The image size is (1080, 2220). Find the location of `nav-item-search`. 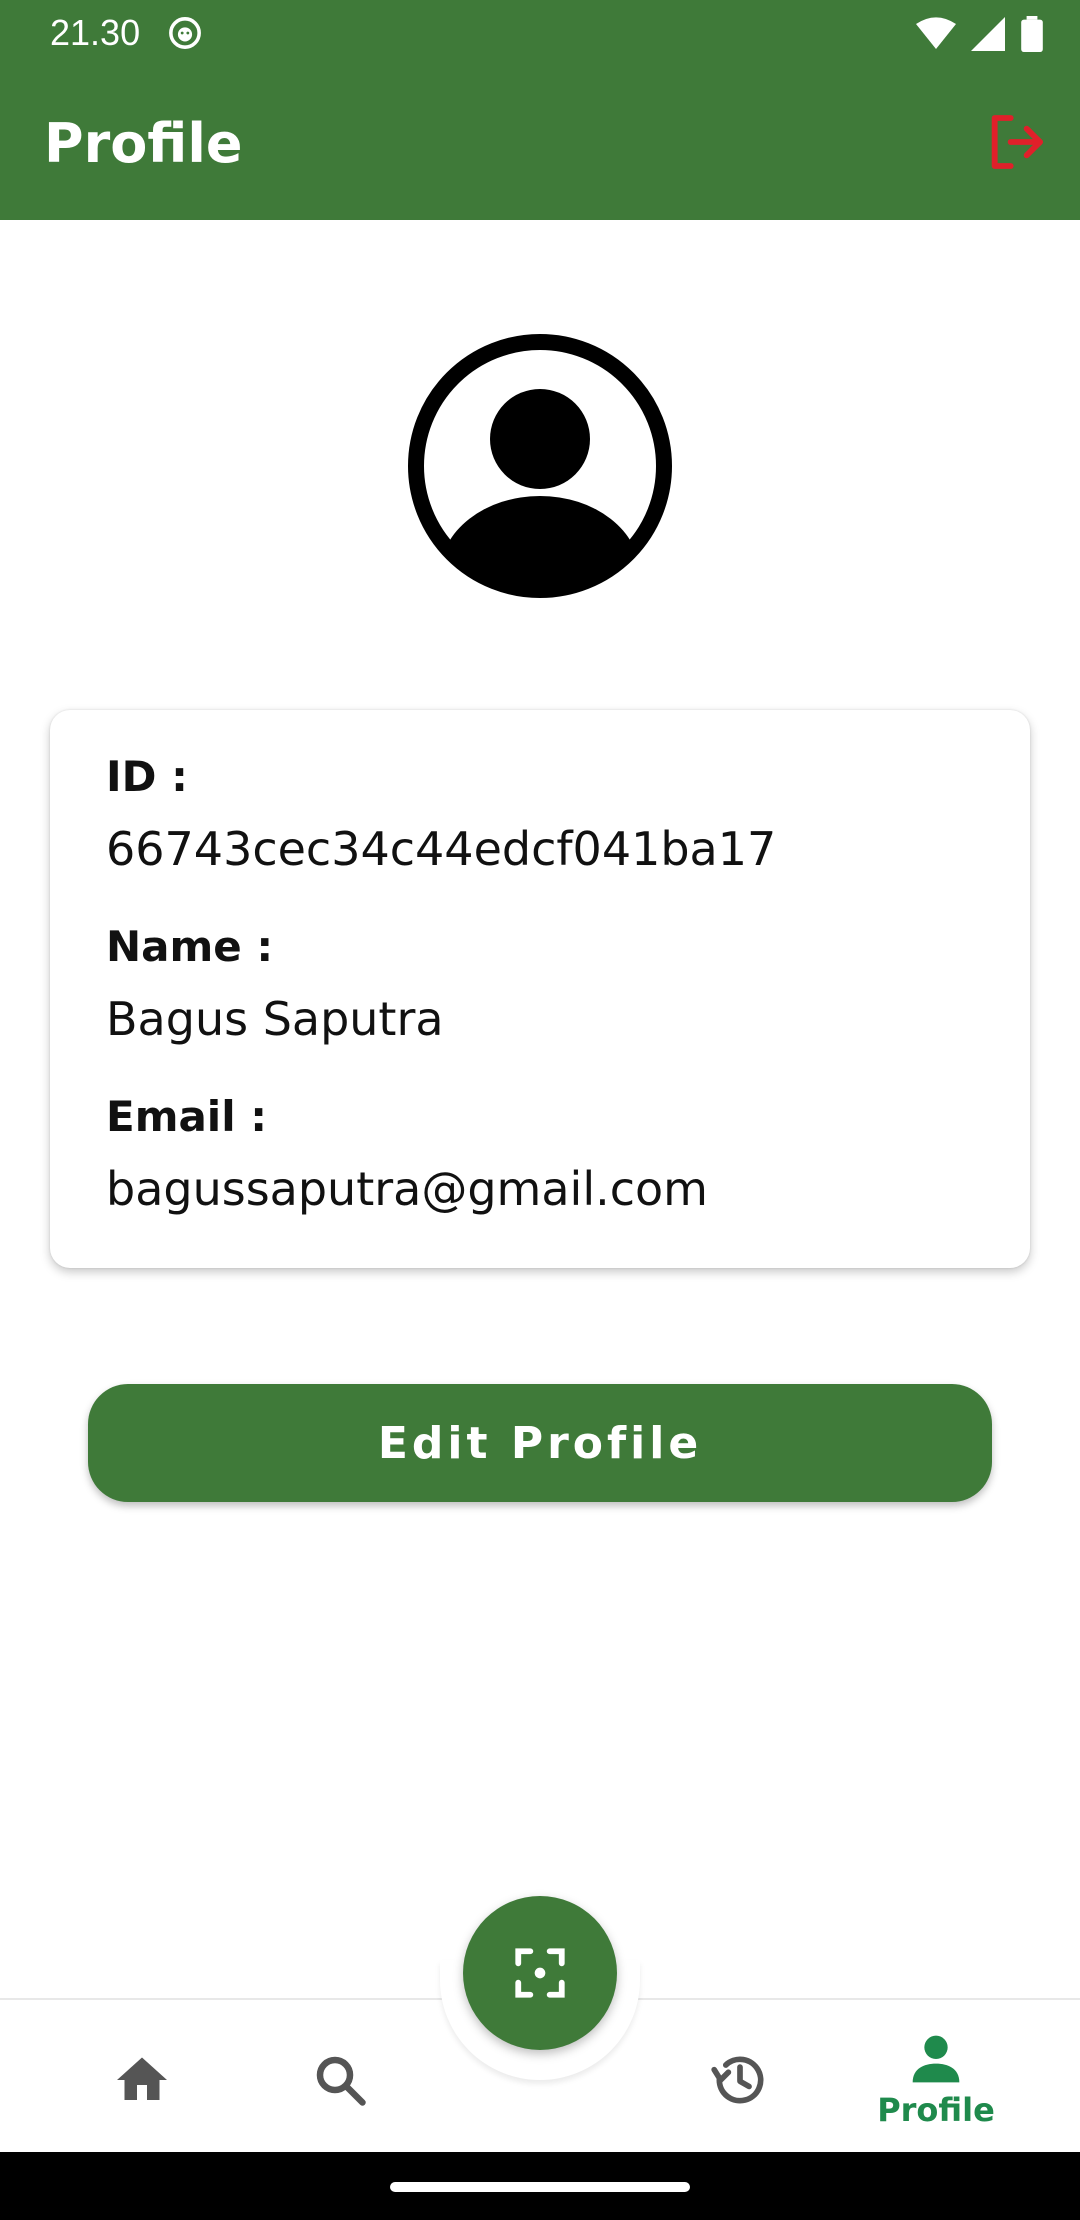

nav-item-search is located at coordinates (340, 2080).